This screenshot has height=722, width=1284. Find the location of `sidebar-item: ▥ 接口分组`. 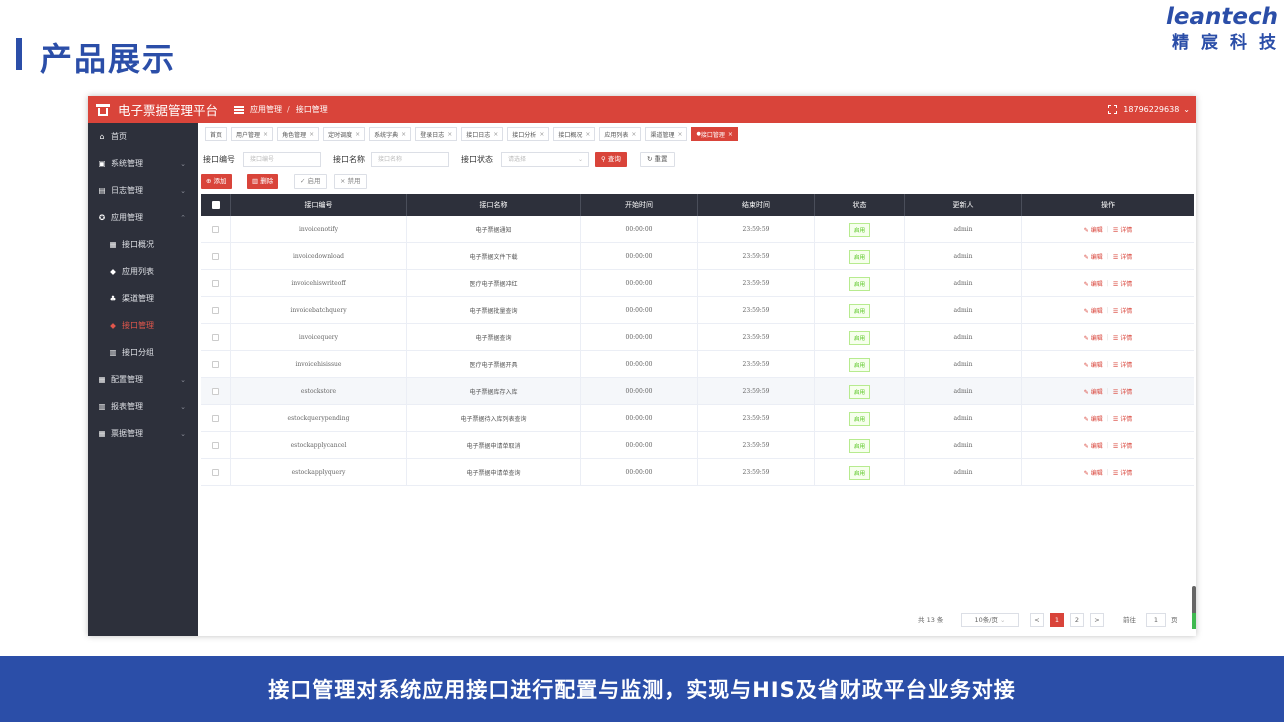

sidebar-item: ▥ 接口分组 is located at coordinates (143, 352).